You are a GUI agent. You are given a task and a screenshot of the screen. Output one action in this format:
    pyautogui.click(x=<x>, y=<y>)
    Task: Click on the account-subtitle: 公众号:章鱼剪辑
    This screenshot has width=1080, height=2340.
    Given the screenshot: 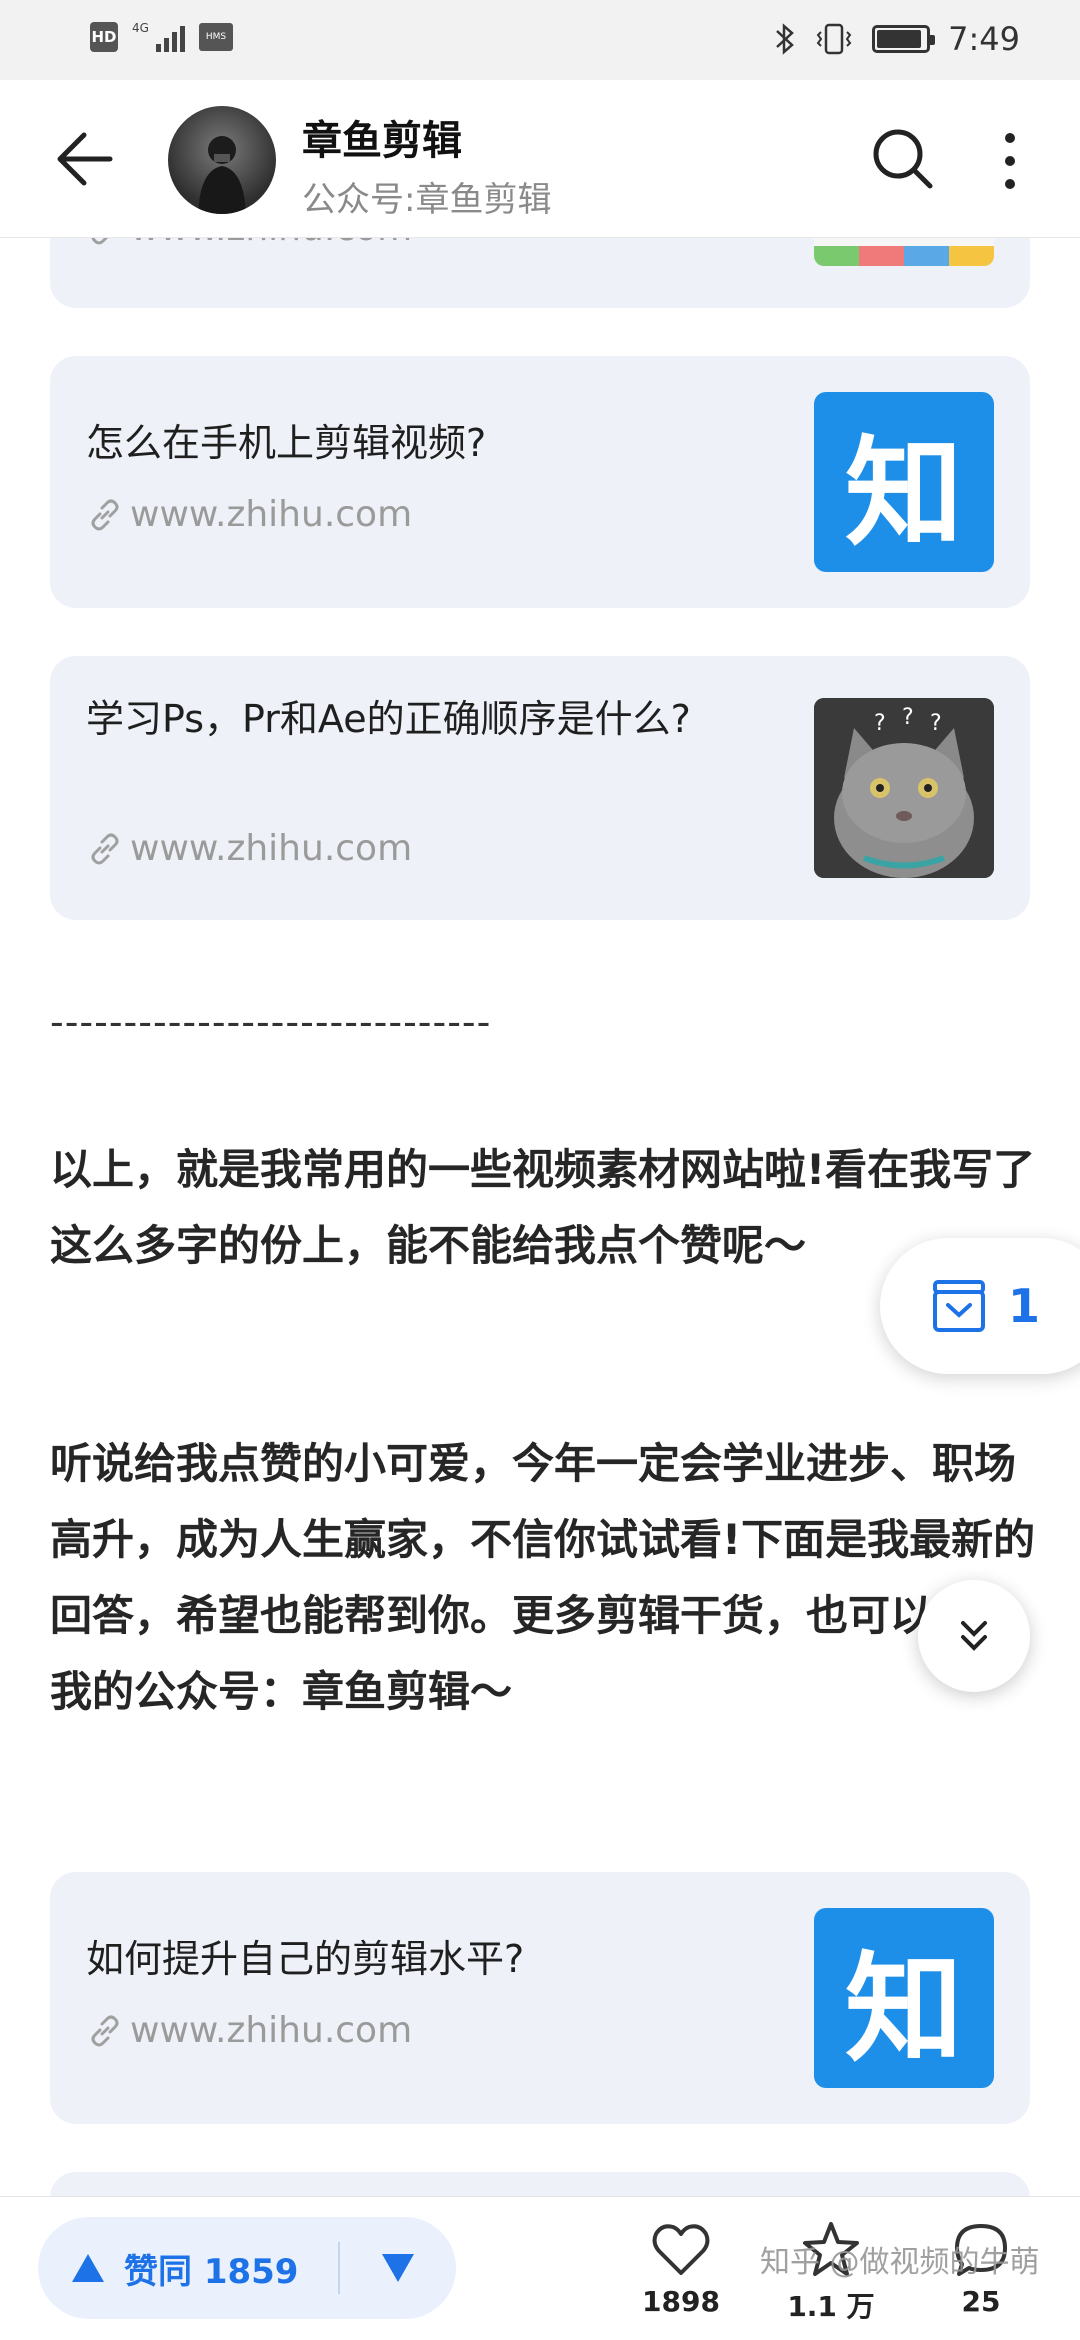 What is the action you would take?
    pyautogui.click(x=427, y=200)
    